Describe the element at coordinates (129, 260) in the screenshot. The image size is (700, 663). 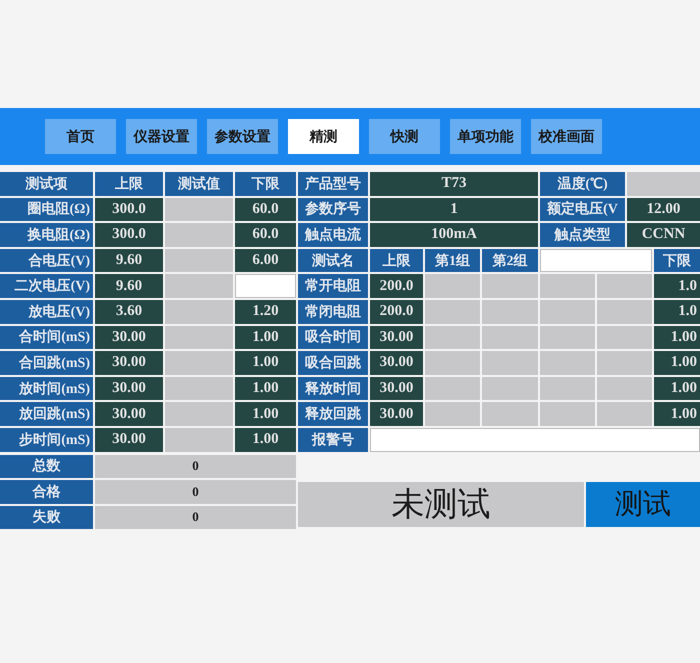
I see `upper-limit-cell: 9.60` at that location.